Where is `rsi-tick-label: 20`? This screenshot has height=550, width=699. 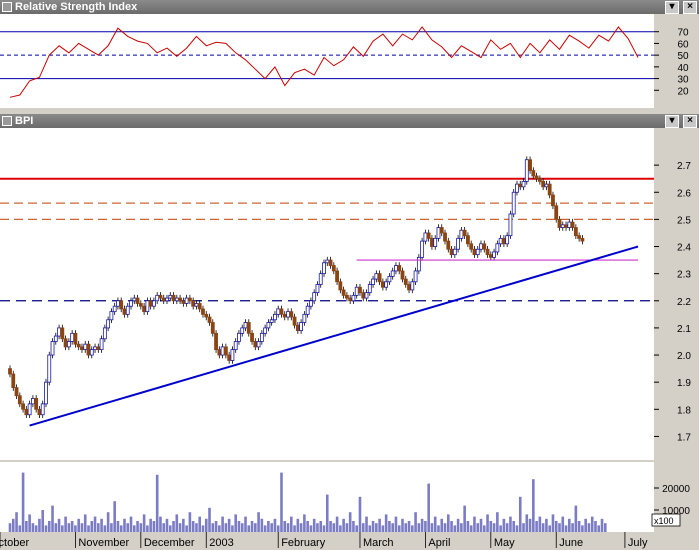 rsi-tick-label: 20 is located at coordinates (683, 91).